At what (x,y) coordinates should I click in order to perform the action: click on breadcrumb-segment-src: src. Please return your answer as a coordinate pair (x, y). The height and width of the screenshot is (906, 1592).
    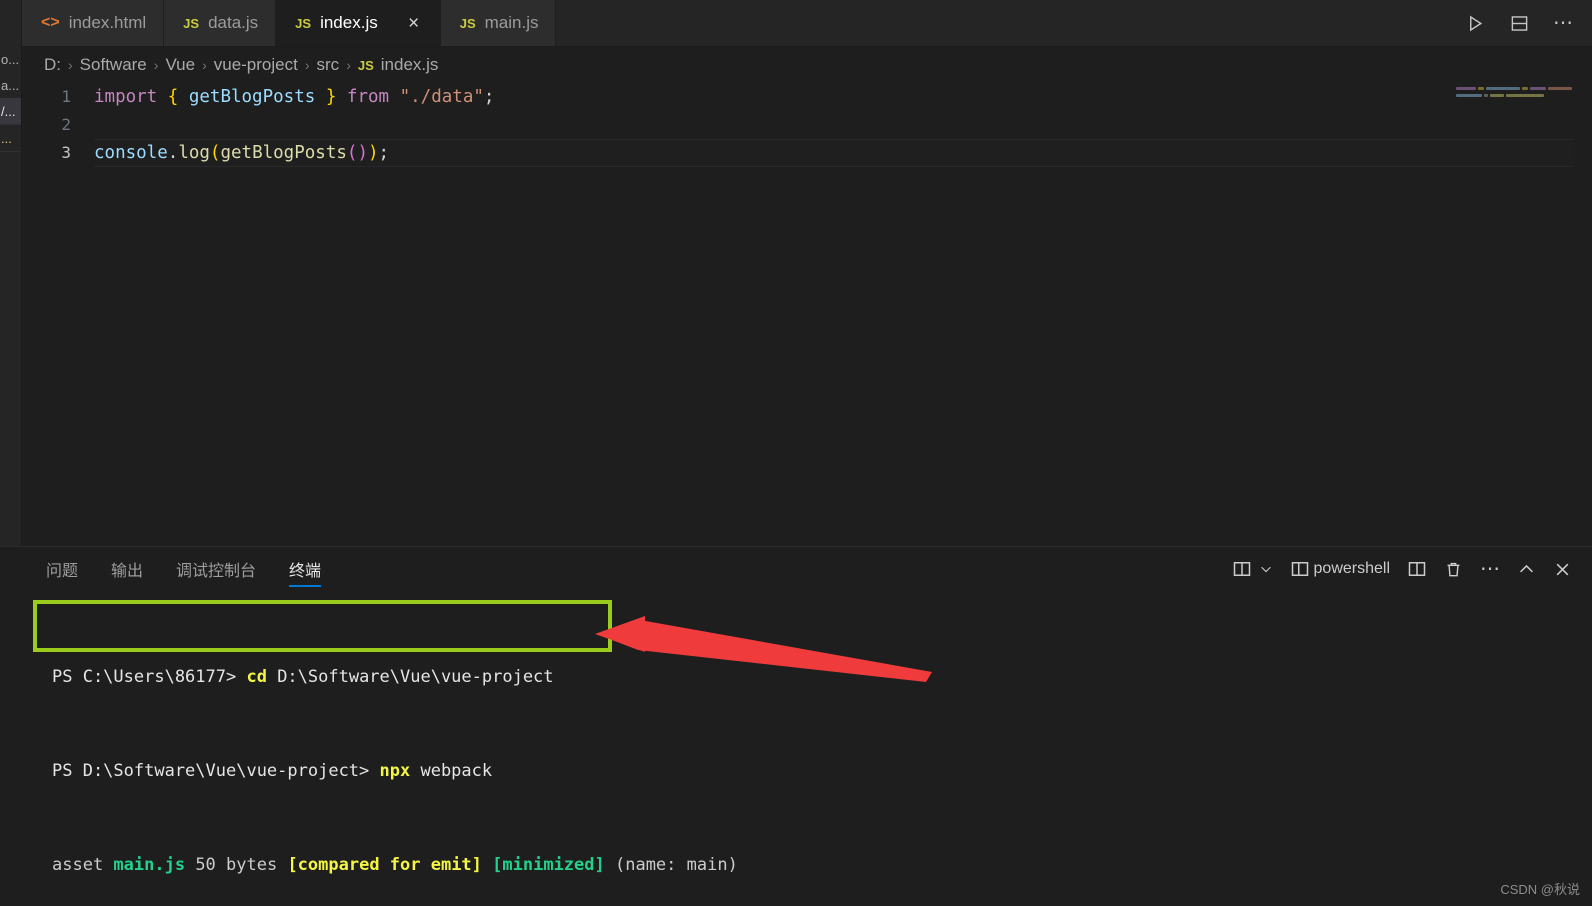
    Looking at the image, I should click on (328, 65).